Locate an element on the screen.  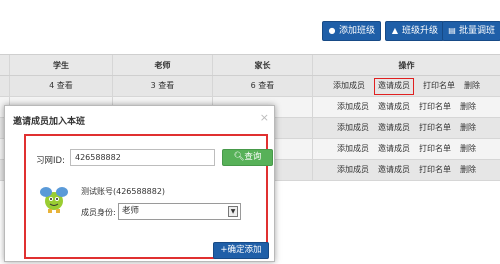
header-students: 学生 is located at coordinates (61, 65).